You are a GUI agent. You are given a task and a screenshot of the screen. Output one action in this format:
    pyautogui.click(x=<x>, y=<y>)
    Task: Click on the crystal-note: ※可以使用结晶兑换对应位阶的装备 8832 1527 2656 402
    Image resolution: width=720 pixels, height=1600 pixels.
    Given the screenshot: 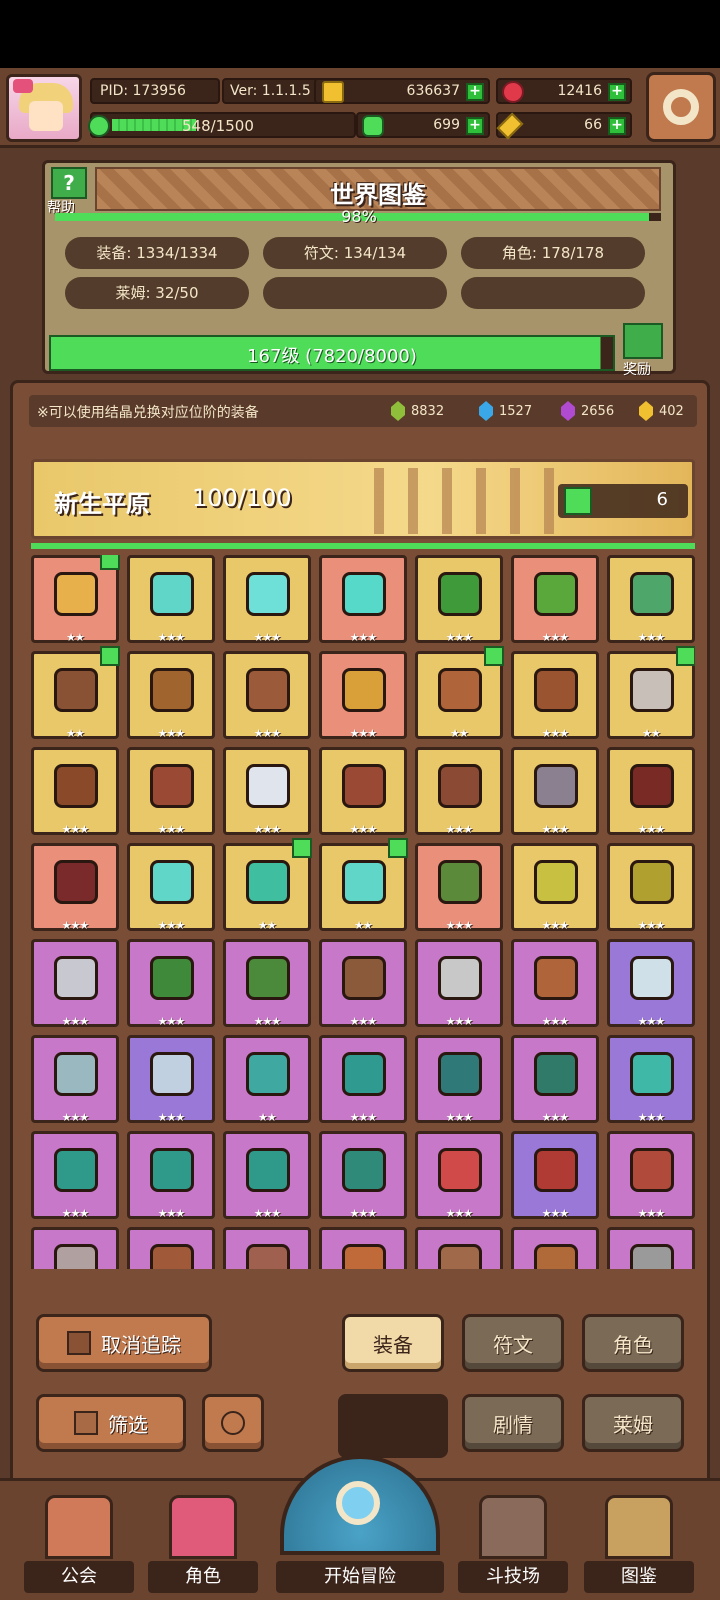 What is the action you would take?
    pyautogui.click(x=363, y=411)
    